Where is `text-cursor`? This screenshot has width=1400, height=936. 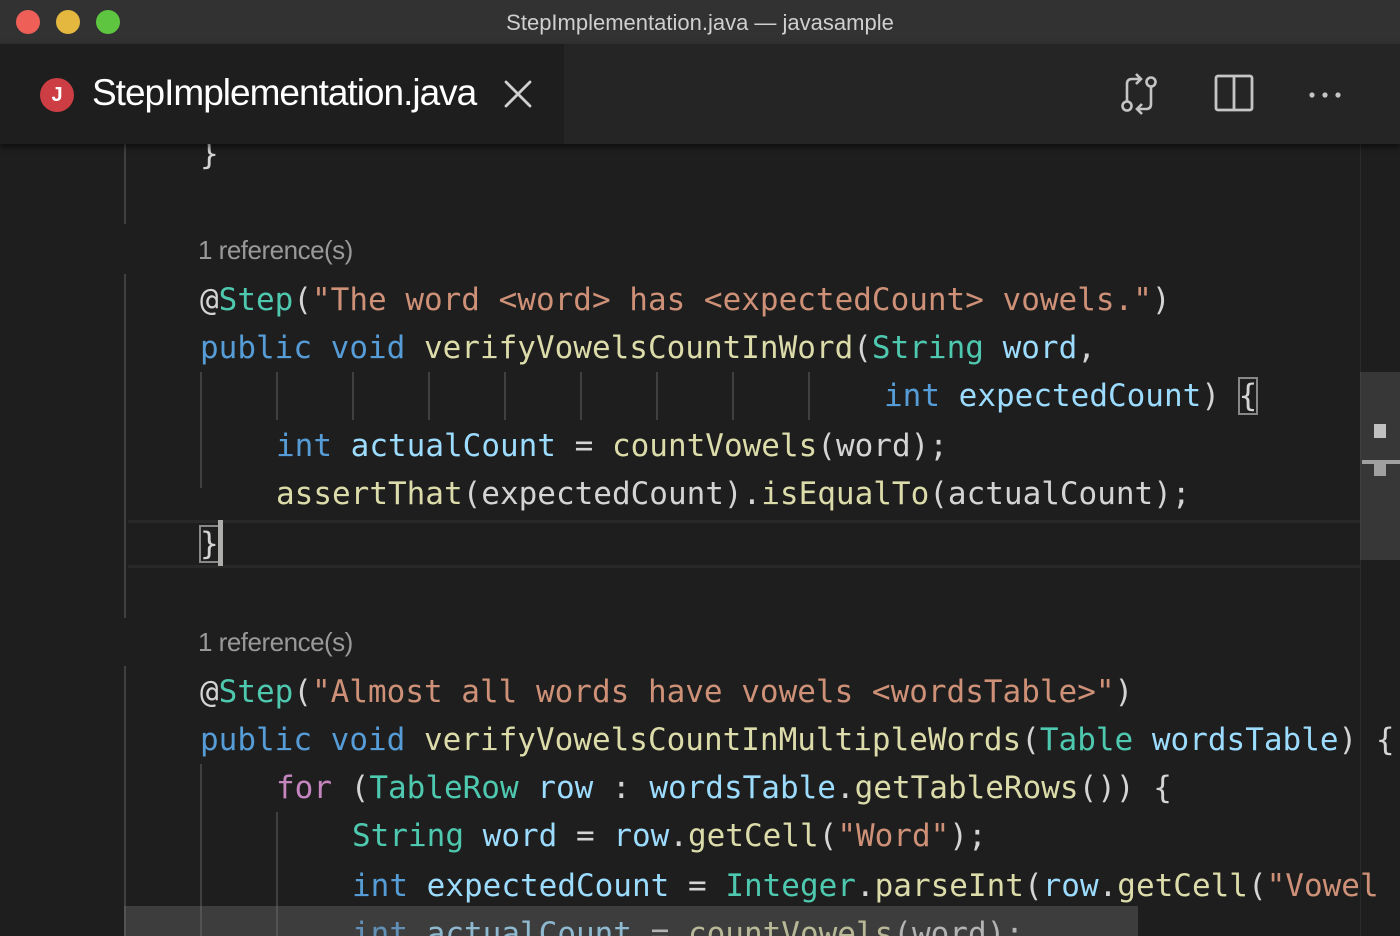 text-cursor is located at coordinates (220, 543).